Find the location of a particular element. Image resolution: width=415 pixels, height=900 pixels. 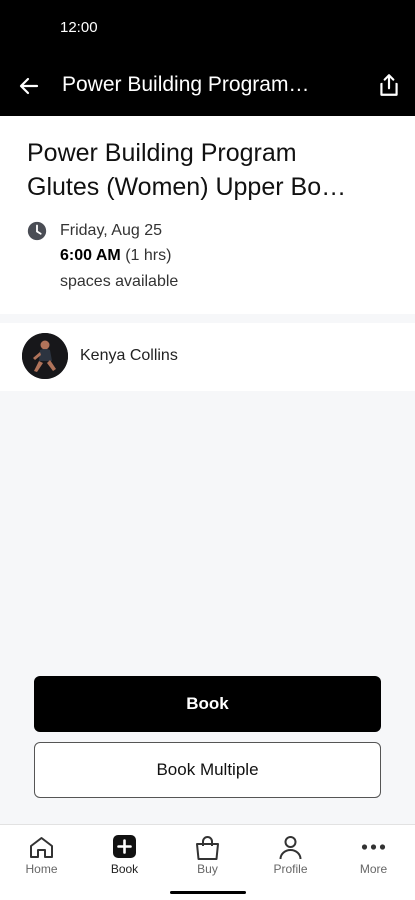

tab-more: More is located at coordinates (373, 855).